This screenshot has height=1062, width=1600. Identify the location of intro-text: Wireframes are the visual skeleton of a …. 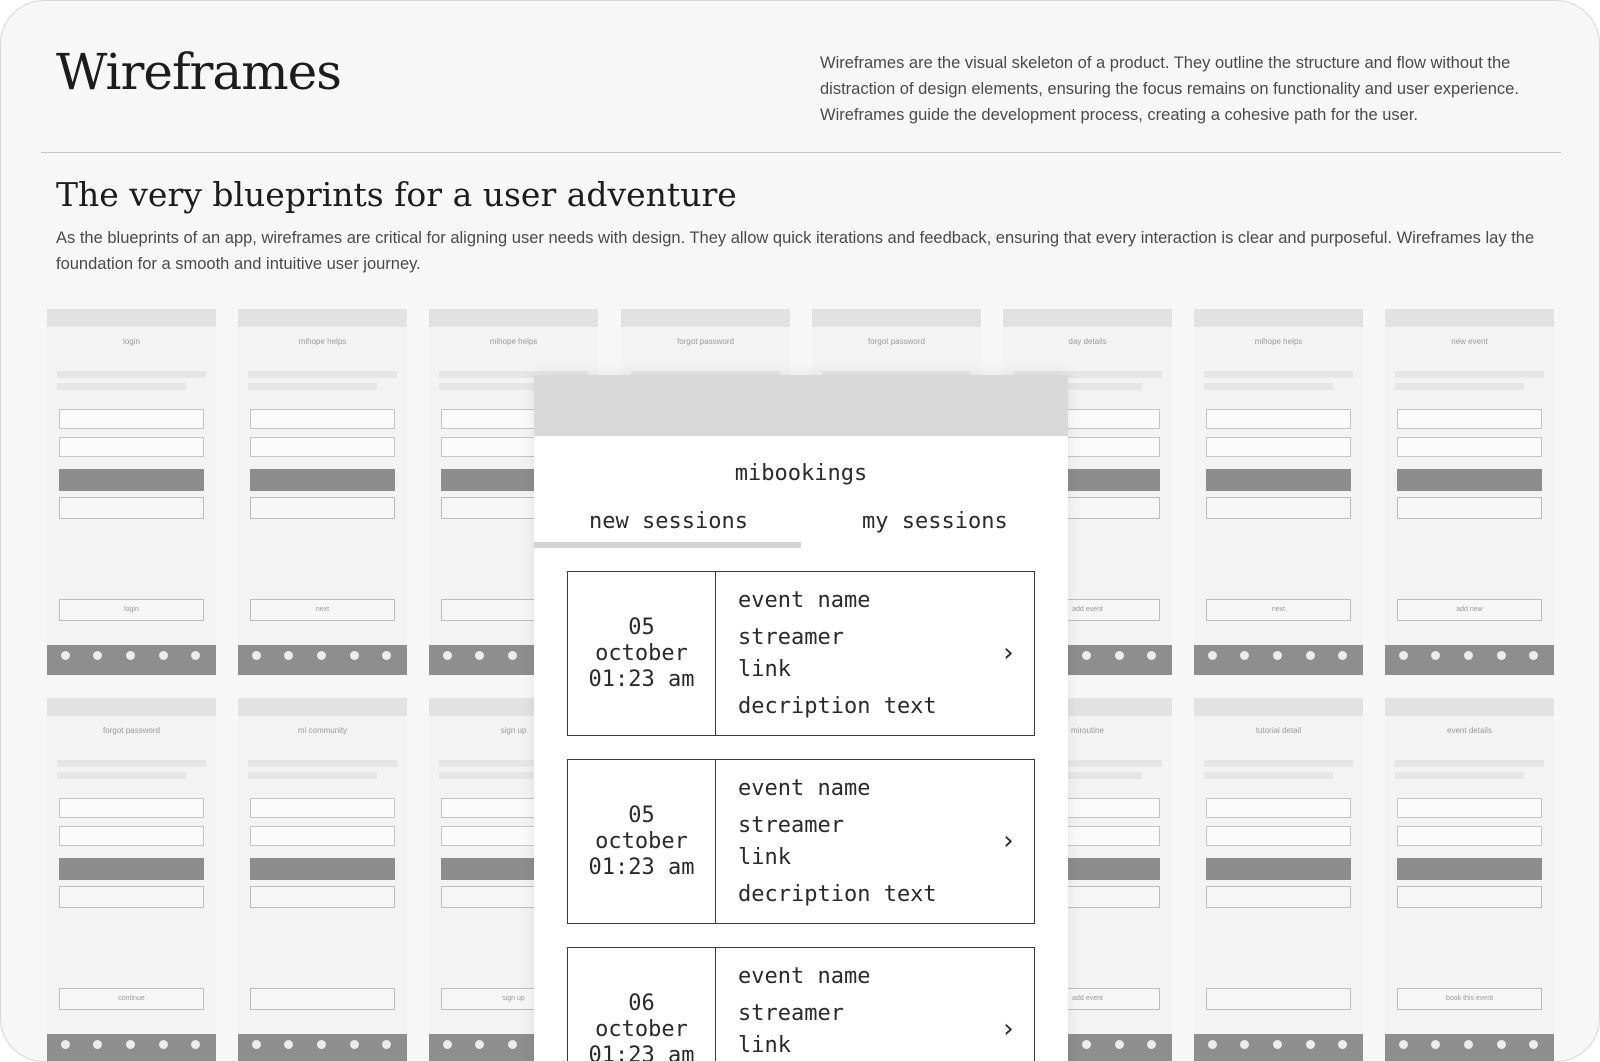
(1169, 89).